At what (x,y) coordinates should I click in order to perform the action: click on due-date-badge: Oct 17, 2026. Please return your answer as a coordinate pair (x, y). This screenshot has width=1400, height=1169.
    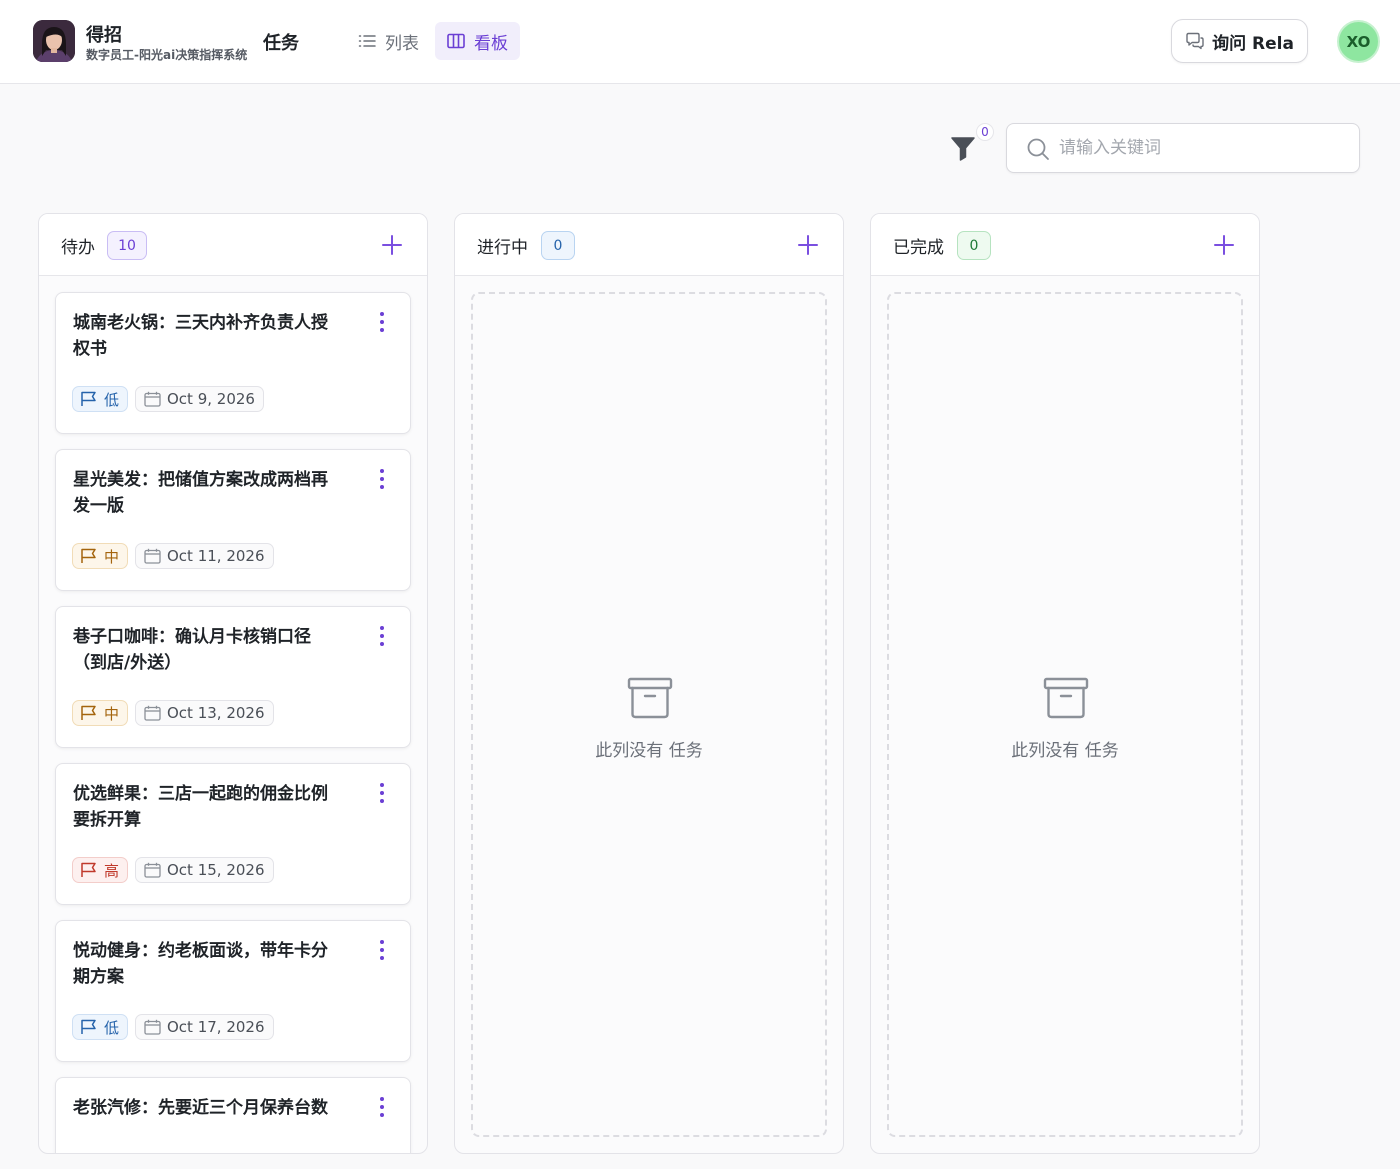
    Looking at the image, I should click on (204, 1027).